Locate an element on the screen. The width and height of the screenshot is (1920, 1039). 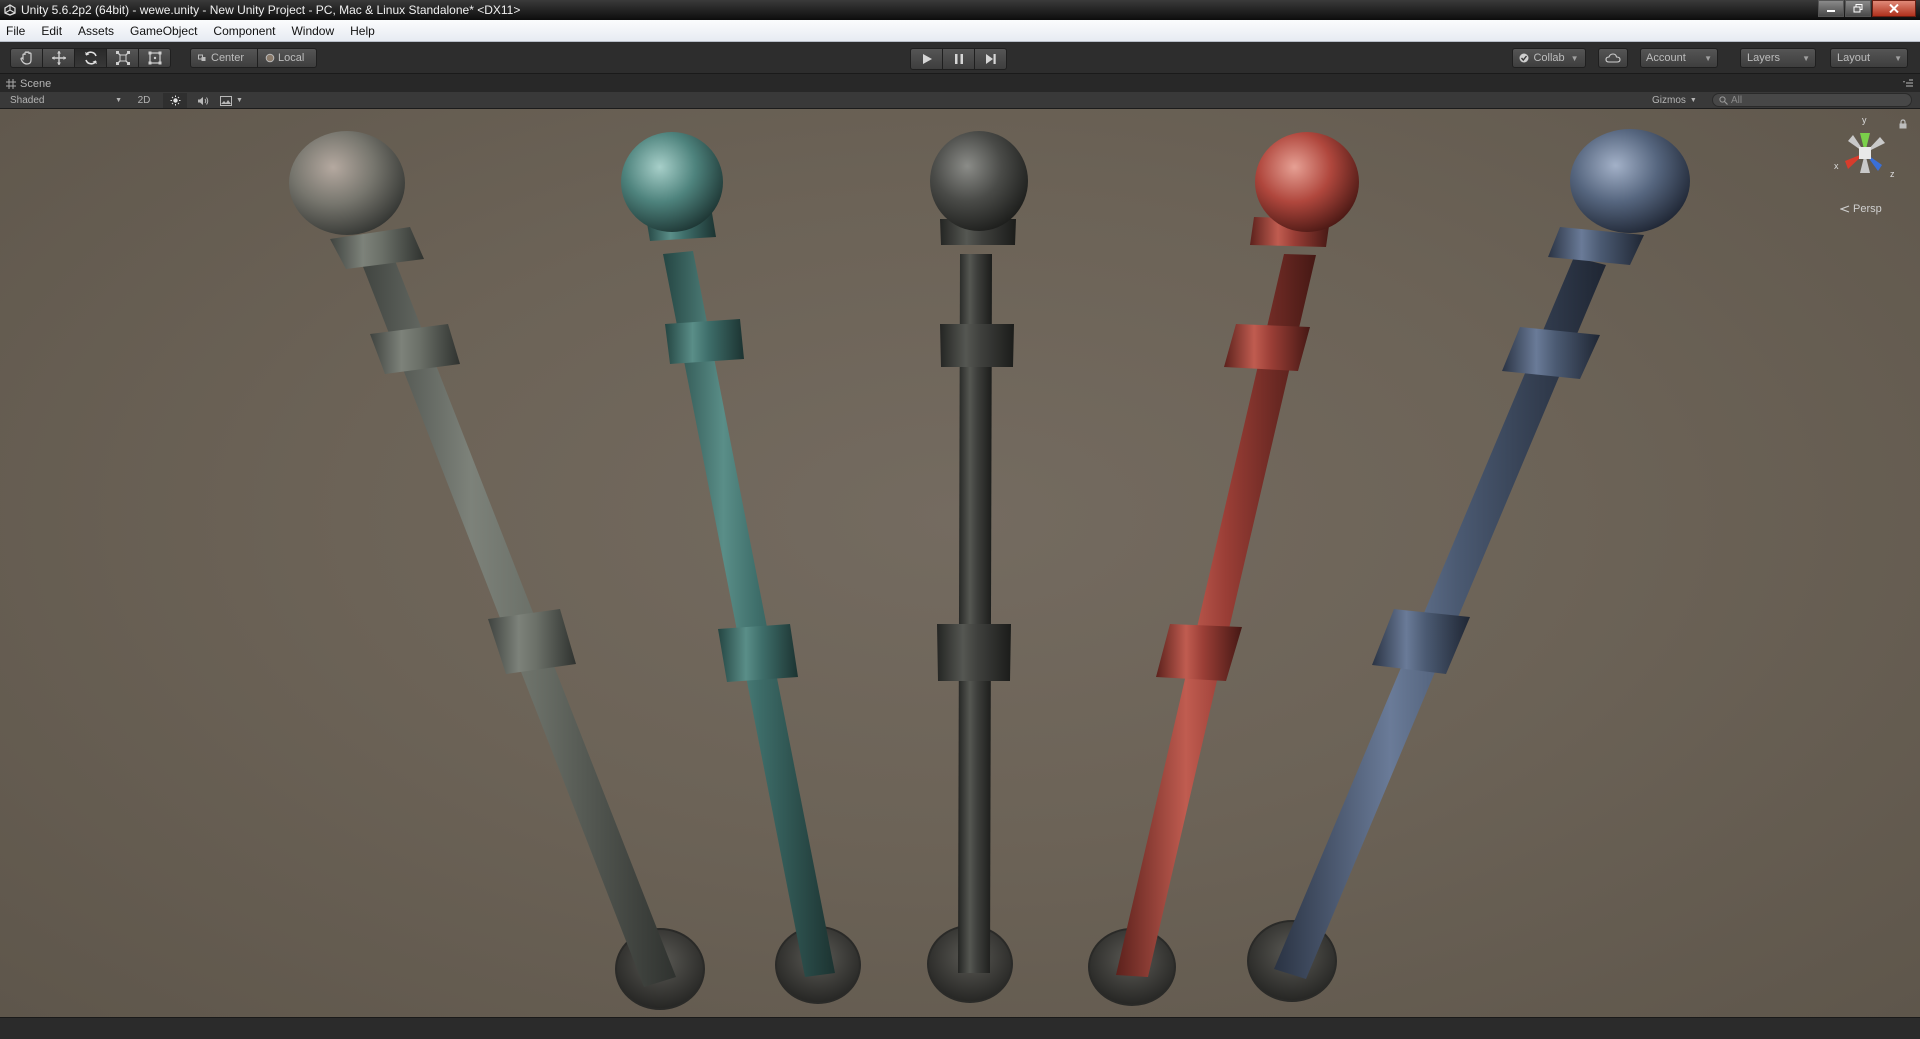
scene-tab-bar: Scene is located at coordinates (960, 83).